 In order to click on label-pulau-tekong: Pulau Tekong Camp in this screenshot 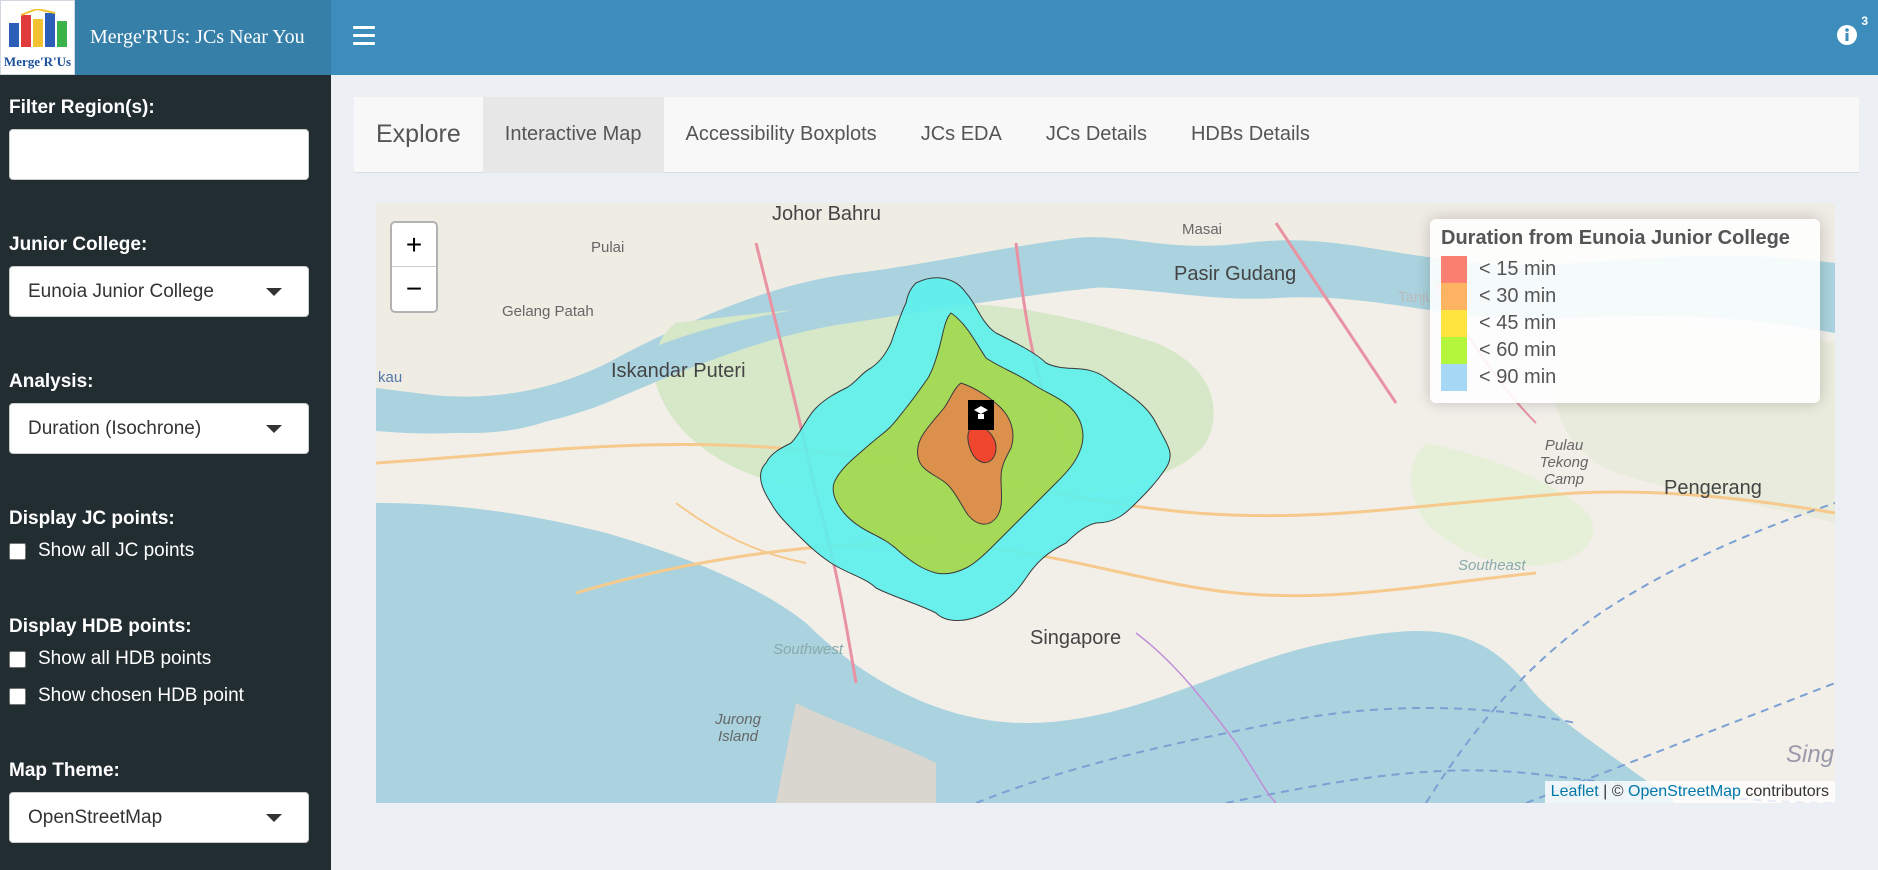, I will do `click(1564, 462)`.